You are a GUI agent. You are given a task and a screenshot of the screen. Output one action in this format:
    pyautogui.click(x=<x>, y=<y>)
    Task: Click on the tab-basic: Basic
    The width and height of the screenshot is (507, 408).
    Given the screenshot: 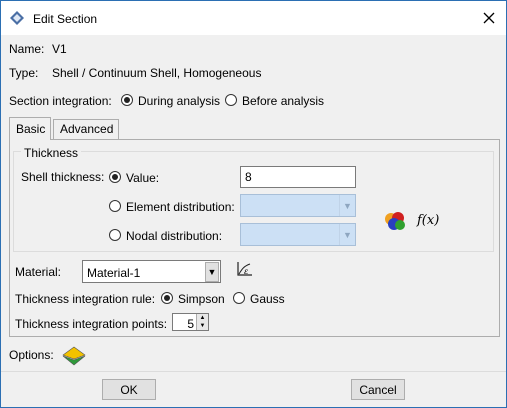 What is the action you would take?
    pyautogui.click(x=30, y=128)
    